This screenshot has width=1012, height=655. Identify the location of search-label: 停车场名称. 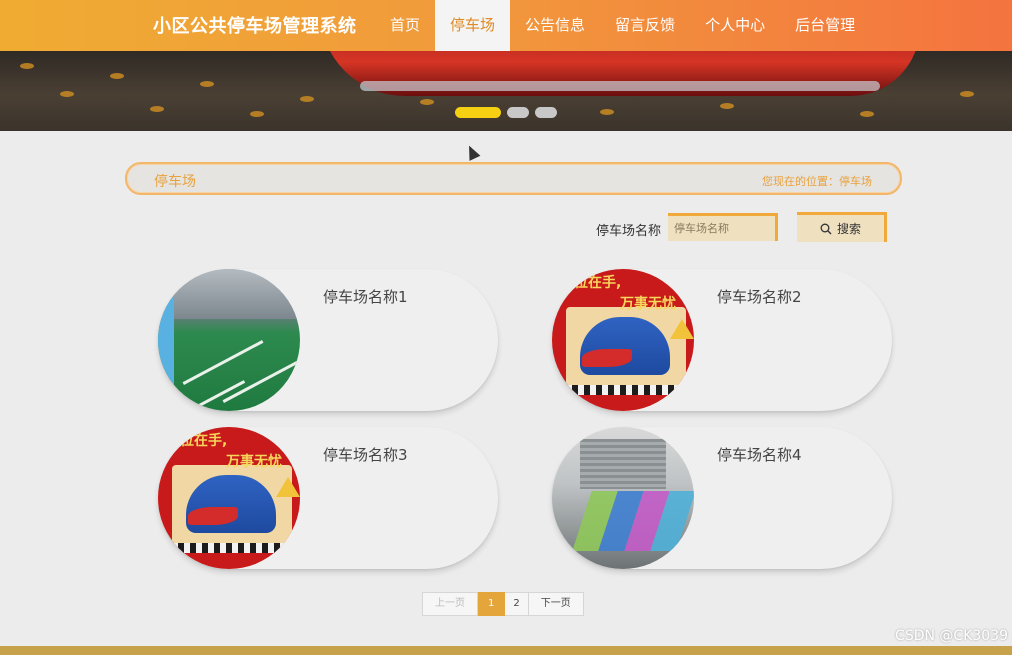
(629, 231).